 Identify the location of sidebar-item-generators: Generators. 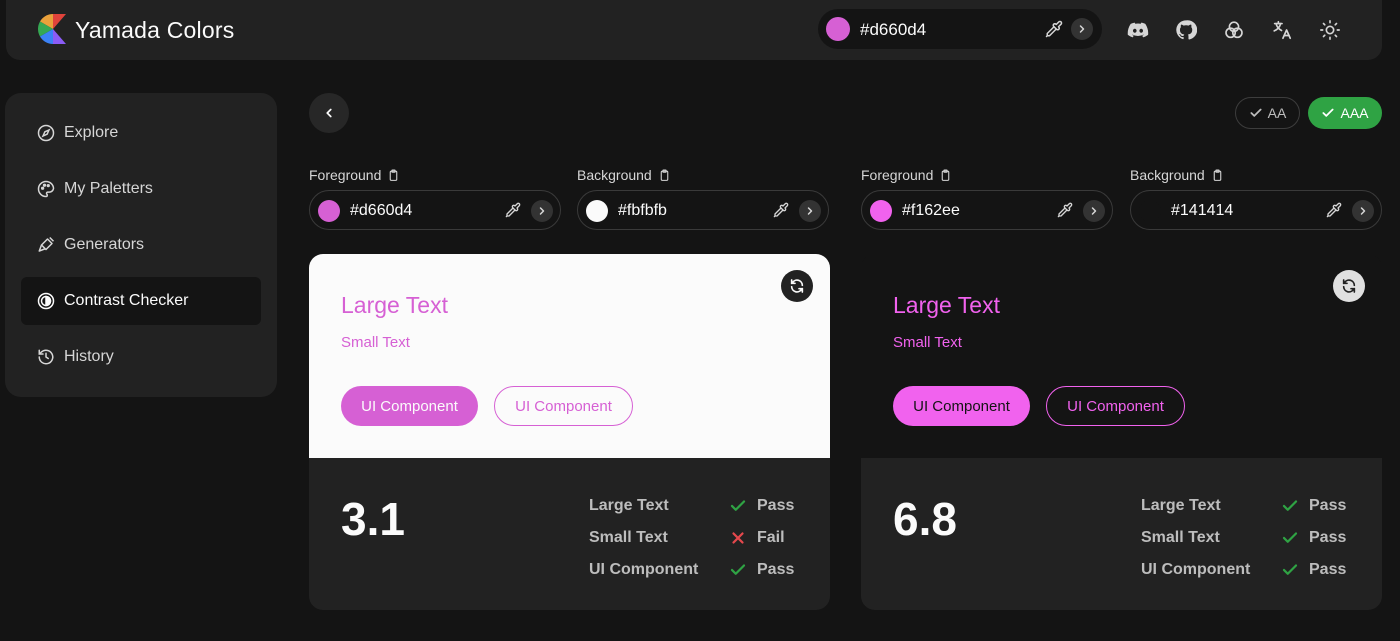
(141, 245).